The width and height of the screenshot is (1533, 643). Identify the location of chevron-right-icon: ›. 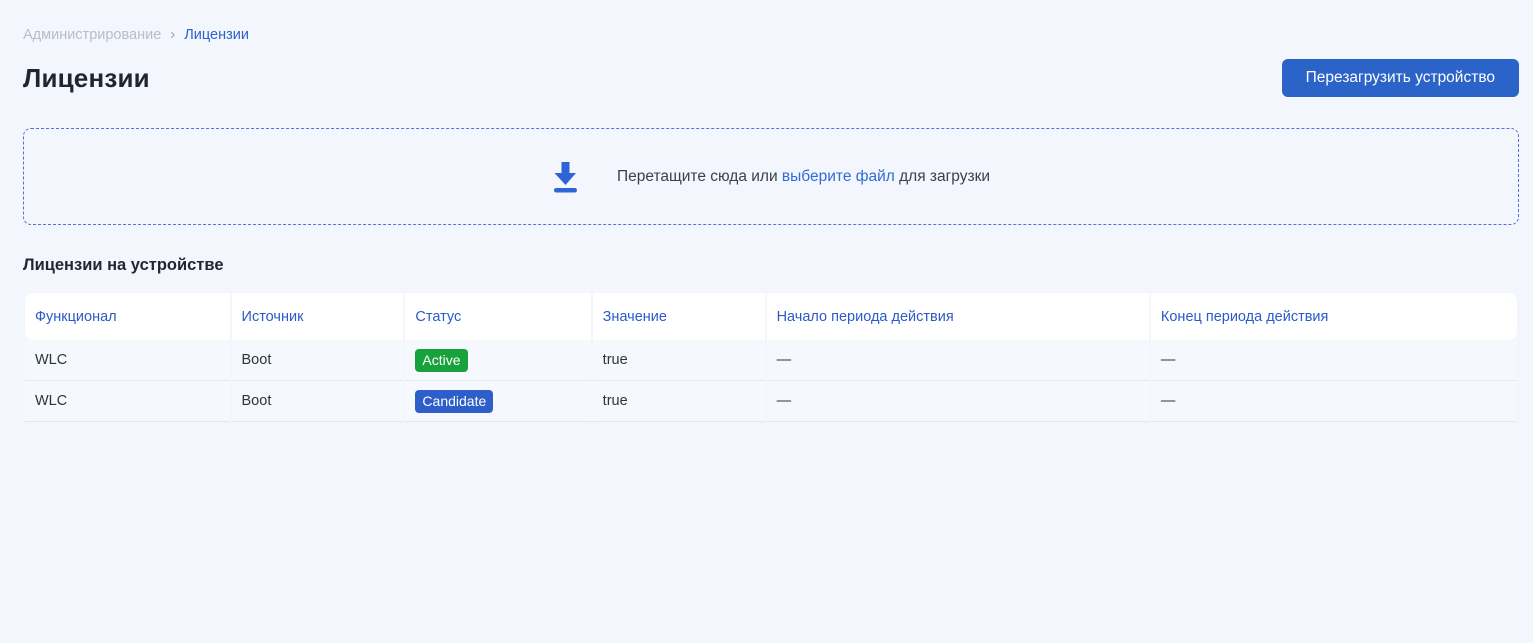
(173, 34).